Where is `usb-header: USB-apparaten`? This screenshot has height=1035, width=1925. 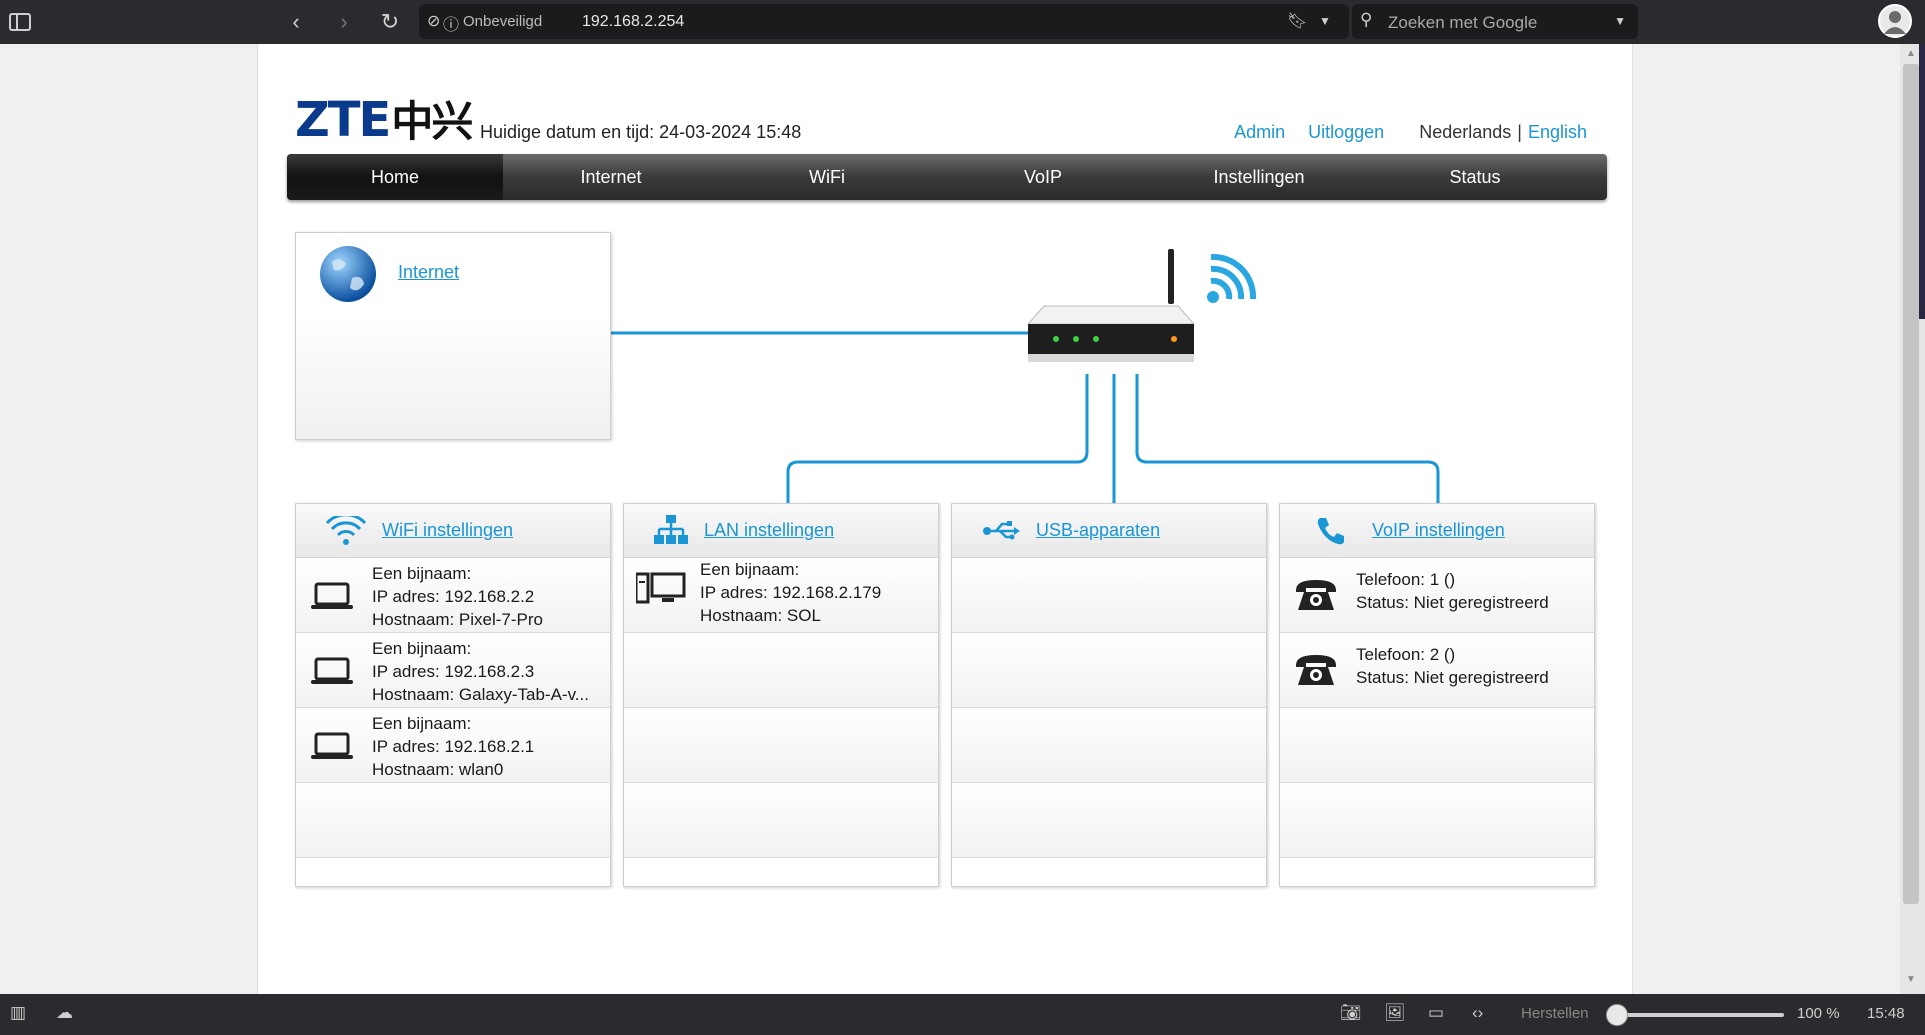
usb-header: USB-apparaten is located at coordinates (1109, 531).